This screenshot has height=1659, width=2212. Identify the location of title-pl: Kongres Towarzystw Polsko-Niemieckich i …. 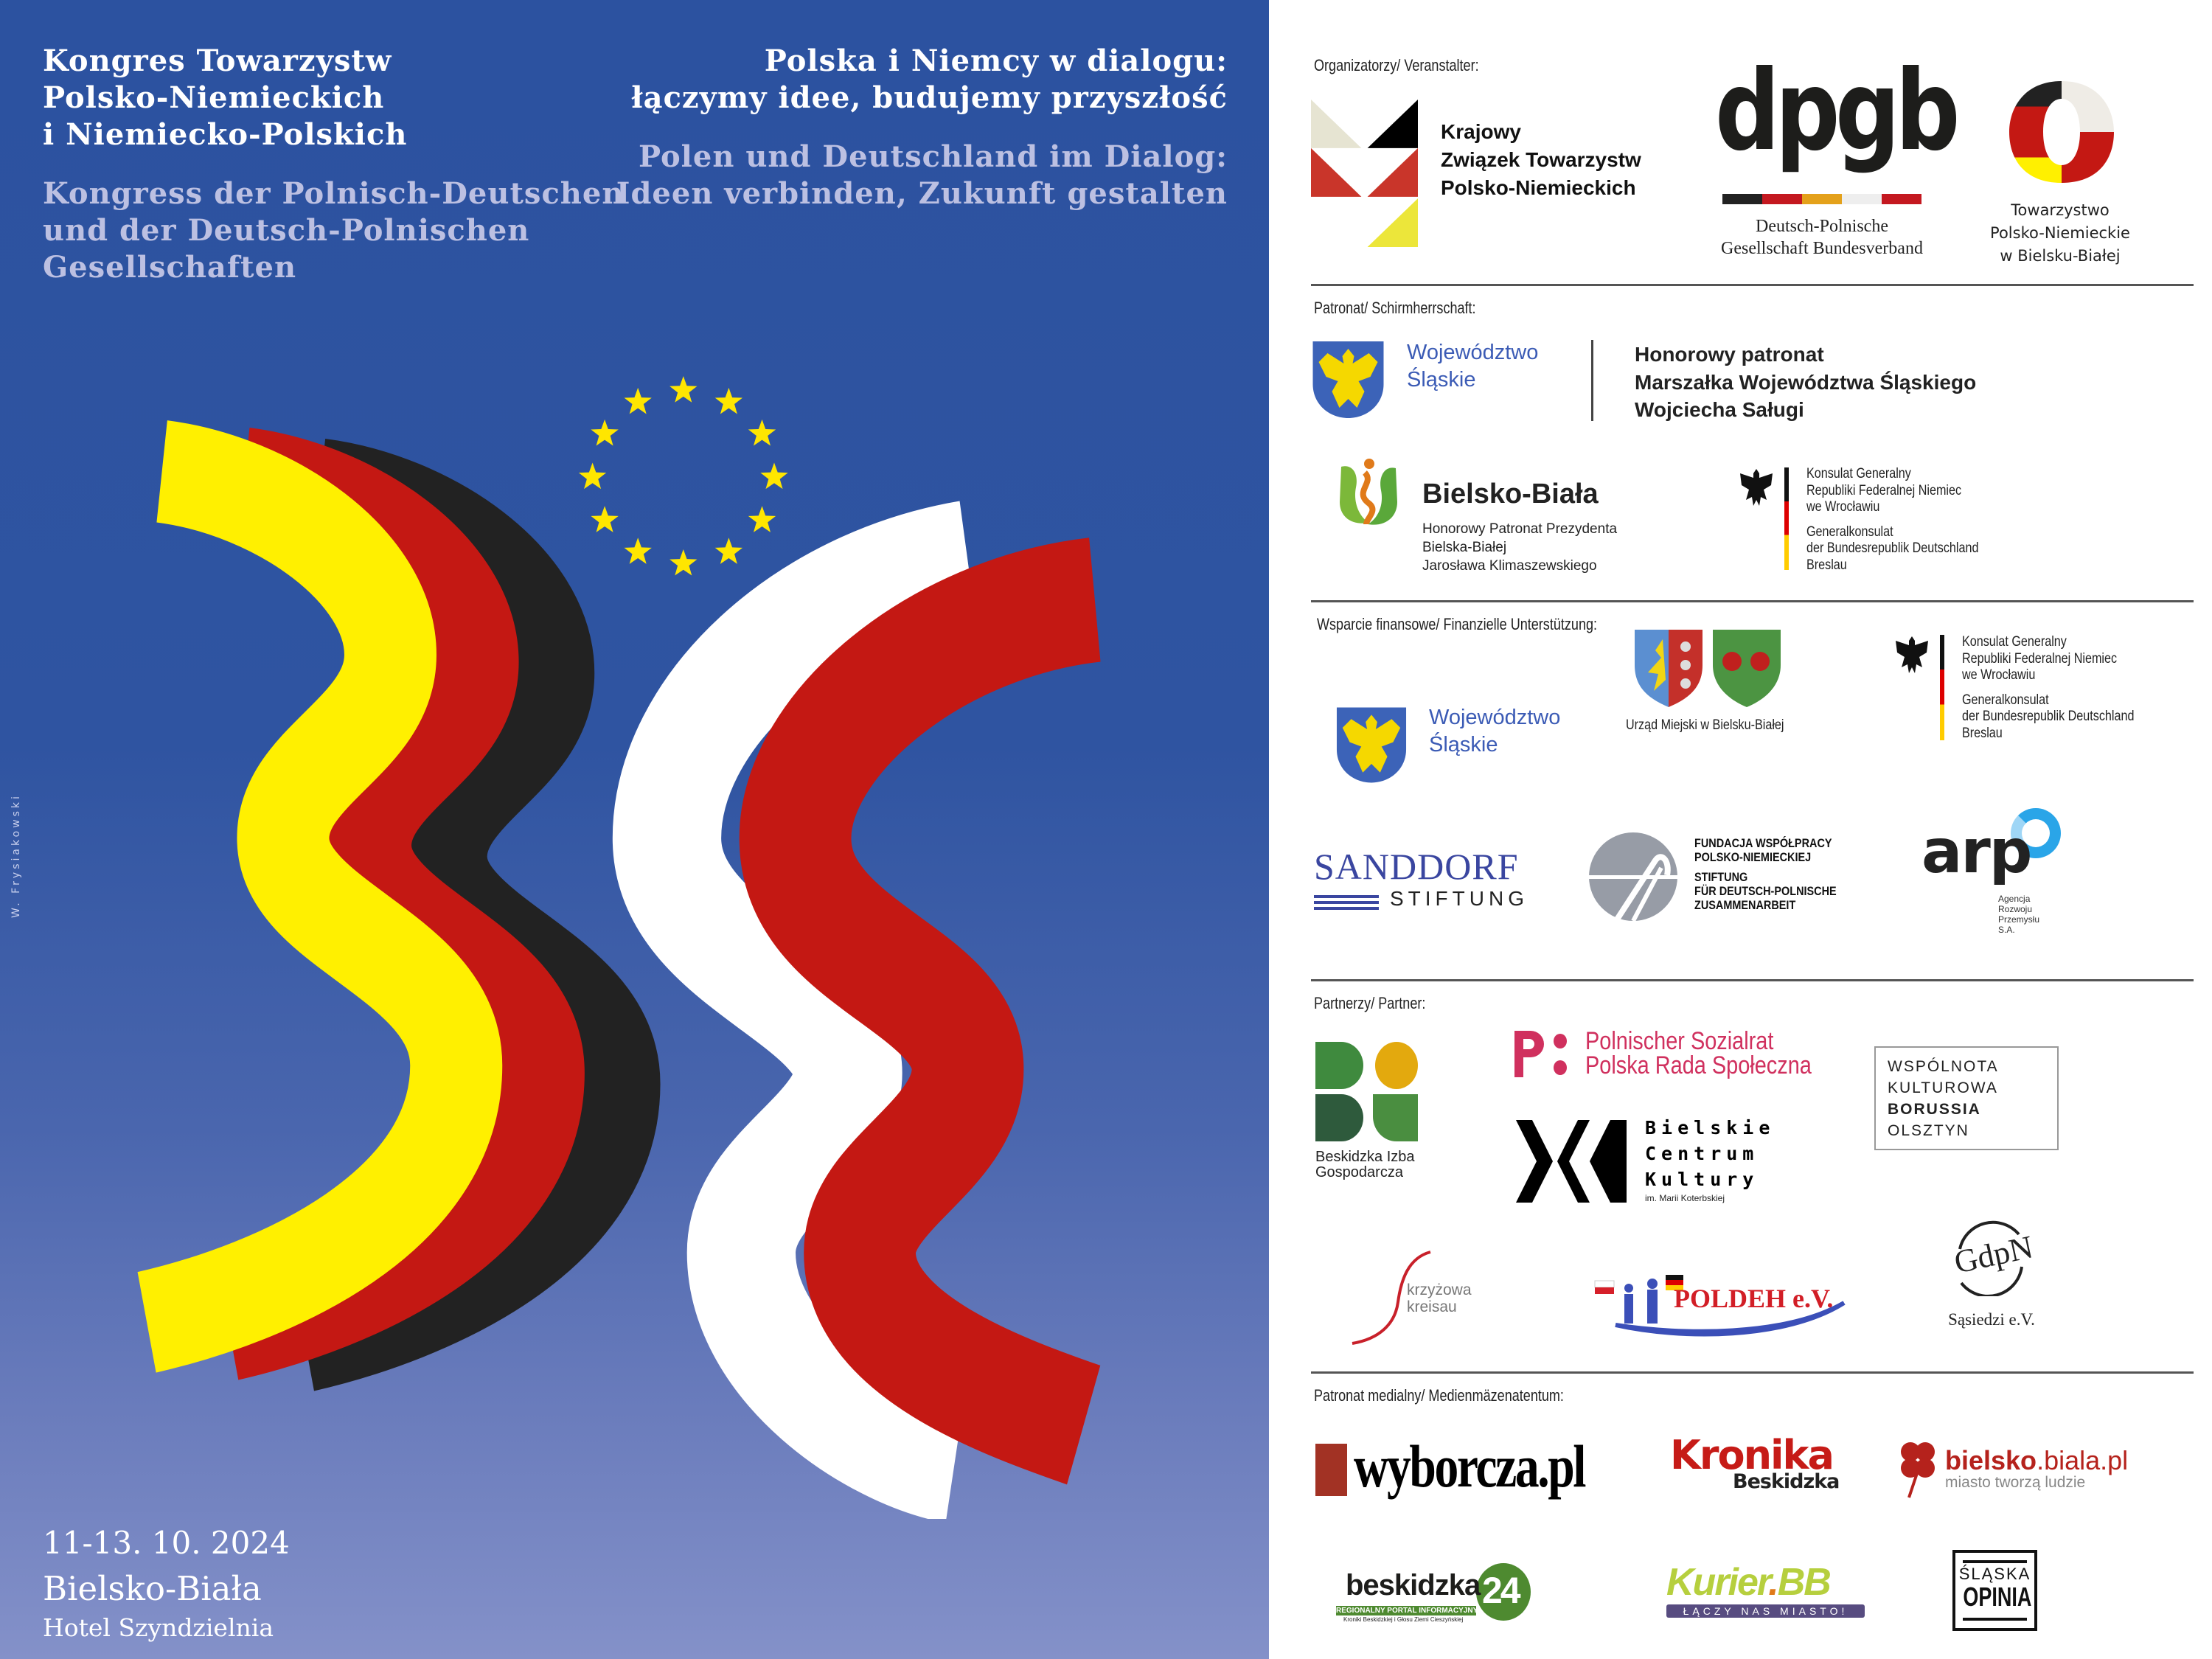
(225, 98).